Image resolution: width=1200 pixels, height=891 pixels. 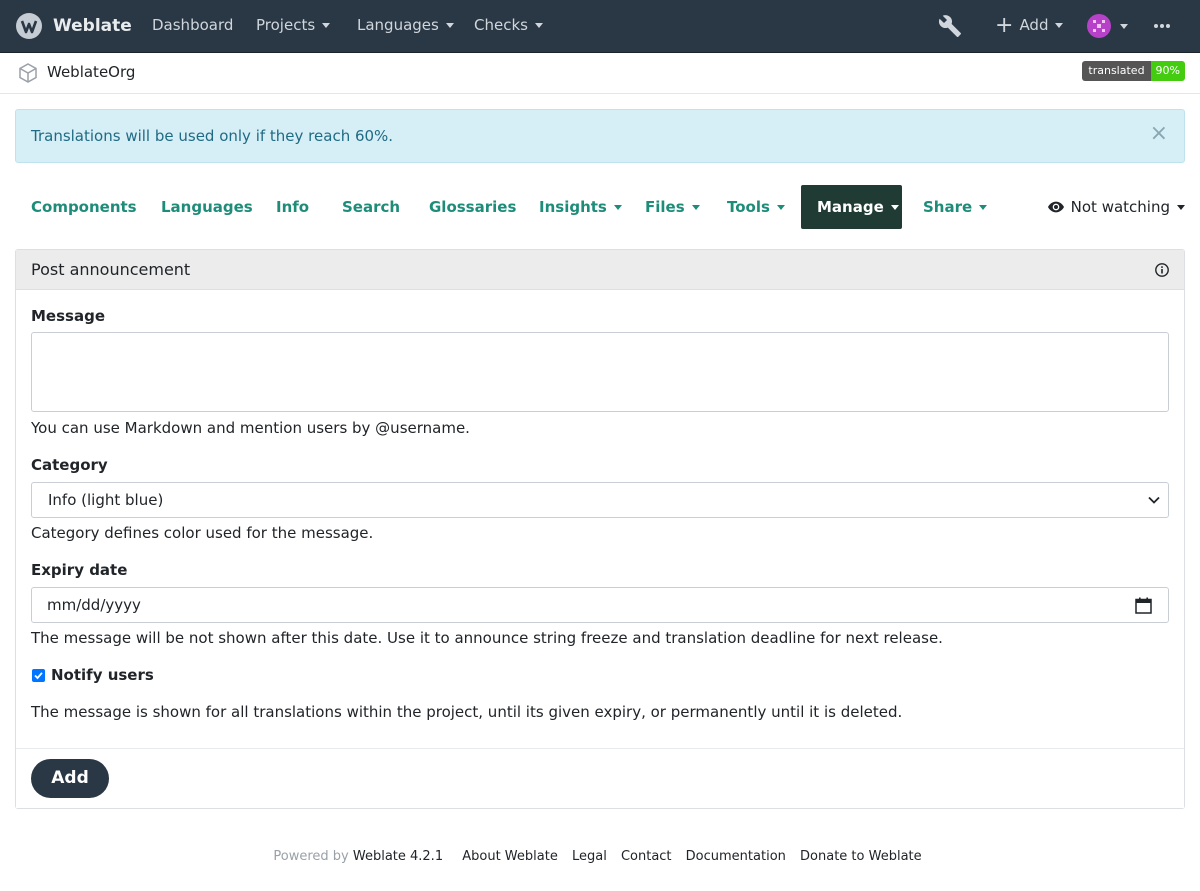 What do you see at coordinates (70, 778) in the screenshot?
I see `add-button: Add` at bounding box center [70, 778].